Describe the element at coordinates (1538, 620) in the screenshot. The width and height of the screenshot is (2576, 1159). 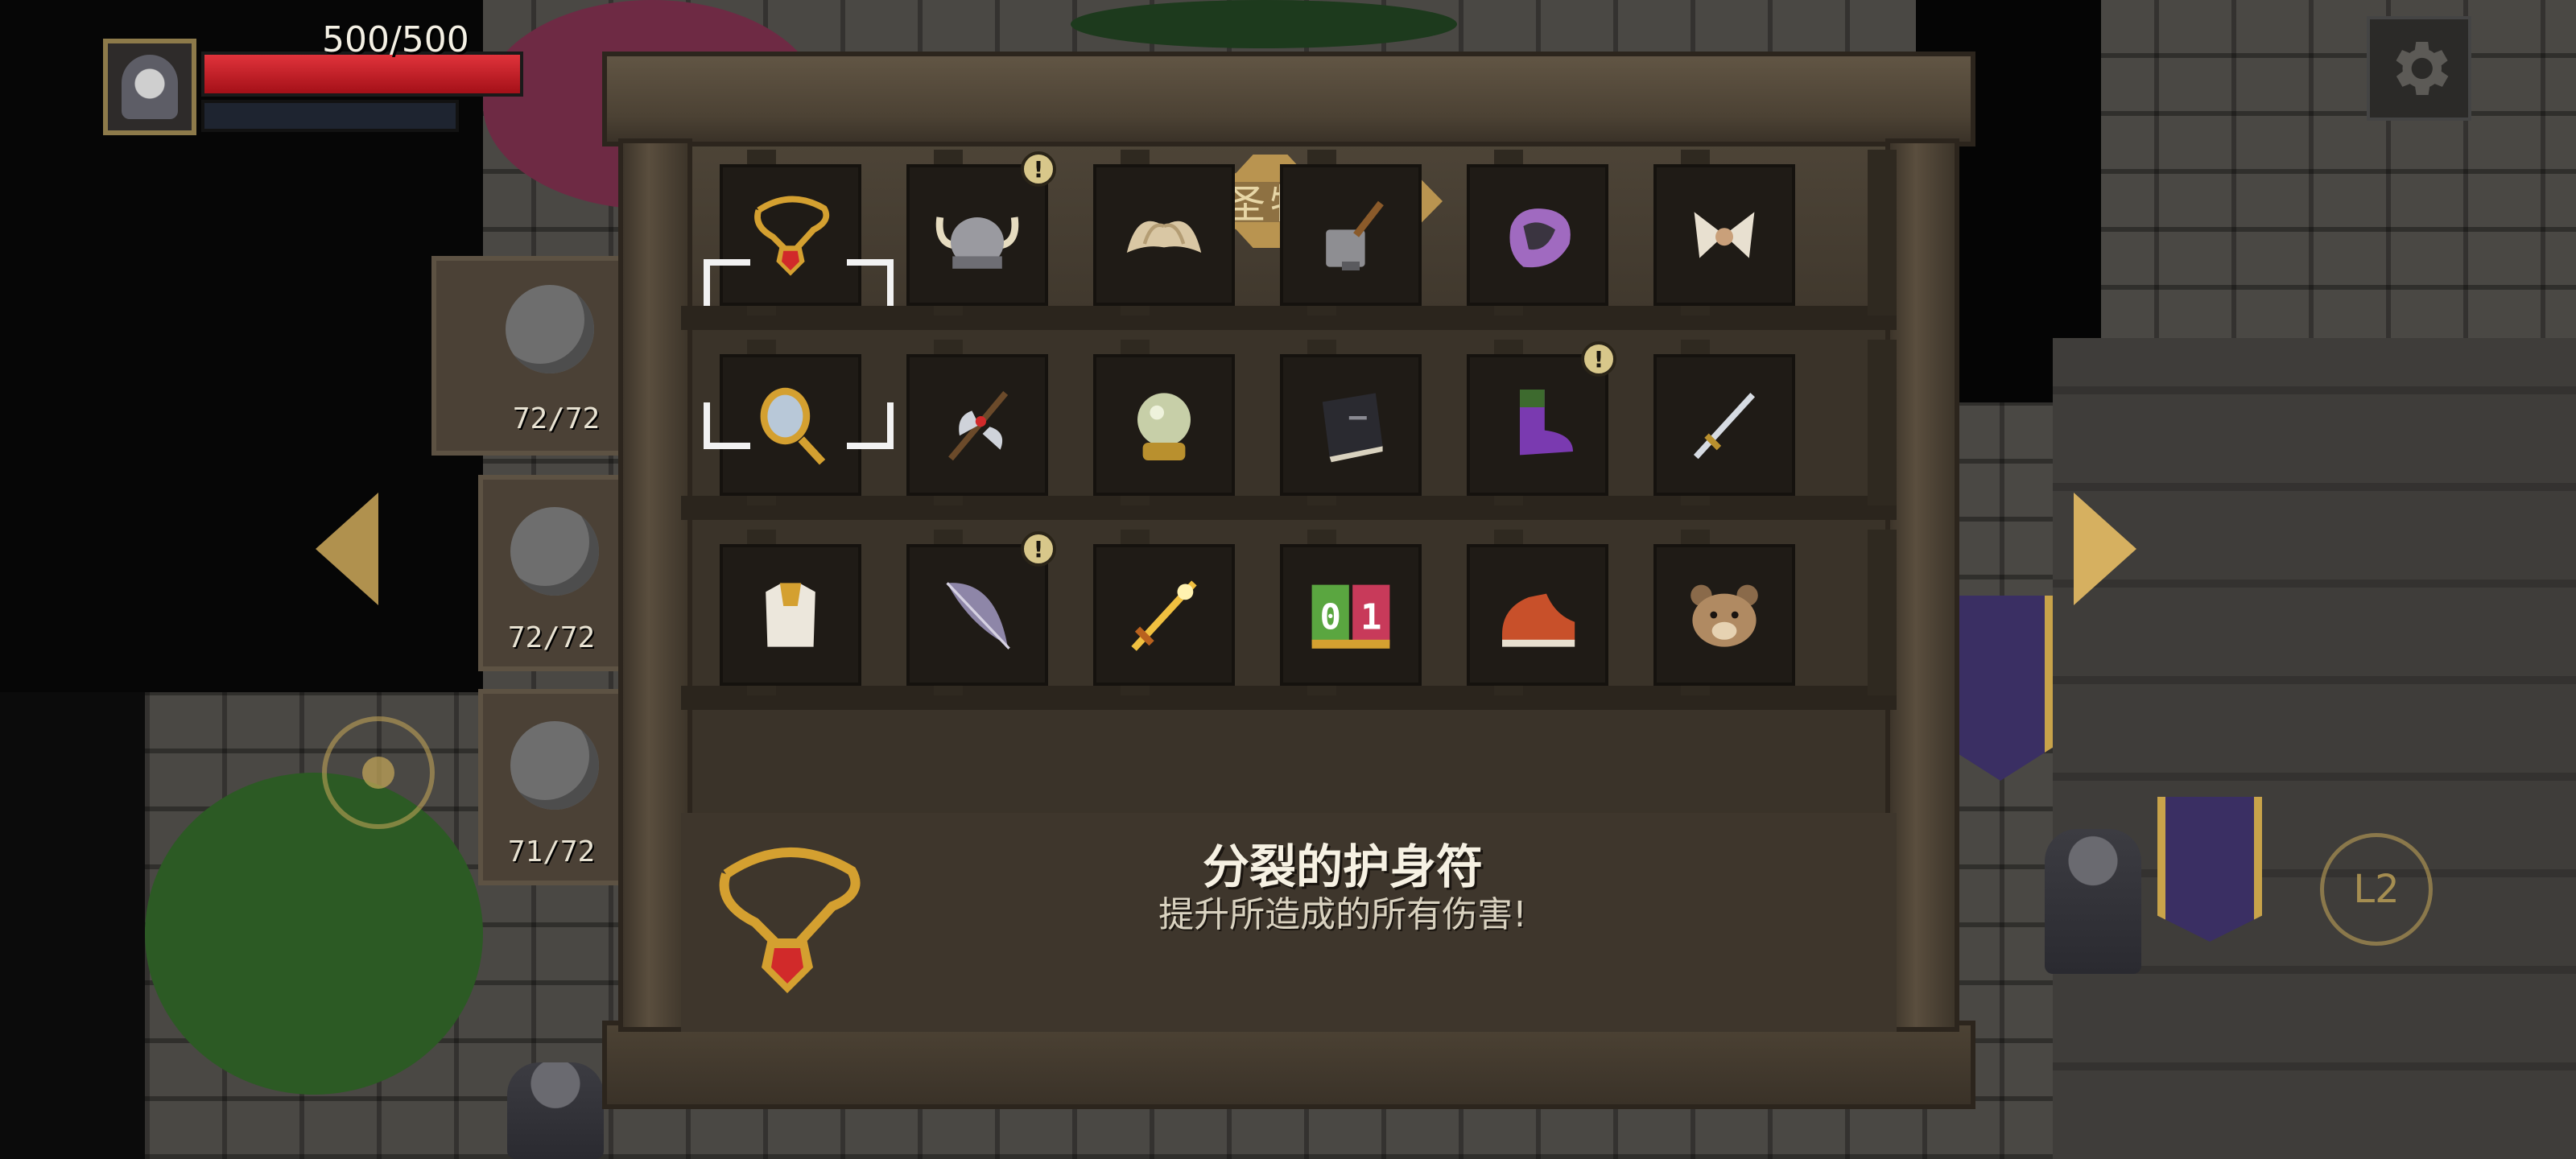
I see `sneaker-icon` at that location.